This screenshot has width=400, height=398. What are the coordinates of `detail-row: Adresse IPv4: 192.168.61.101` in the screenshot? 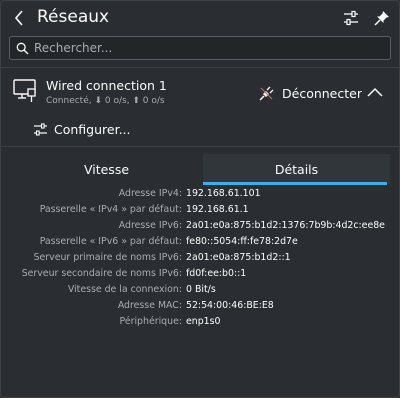 It's located at (200, 195).